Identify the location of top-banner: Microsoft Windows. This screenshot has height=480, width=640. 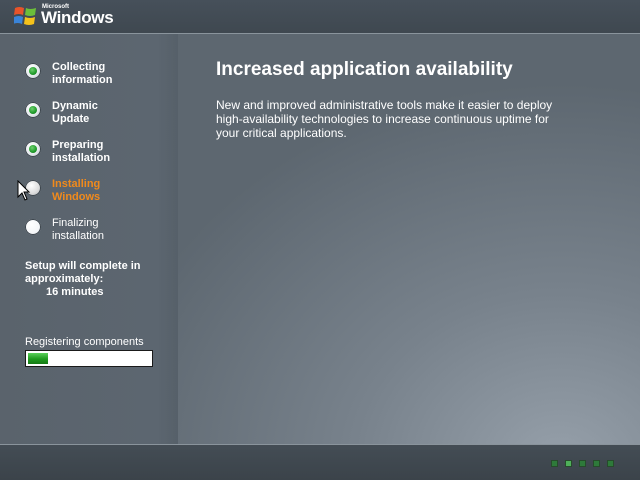
(320, 16).